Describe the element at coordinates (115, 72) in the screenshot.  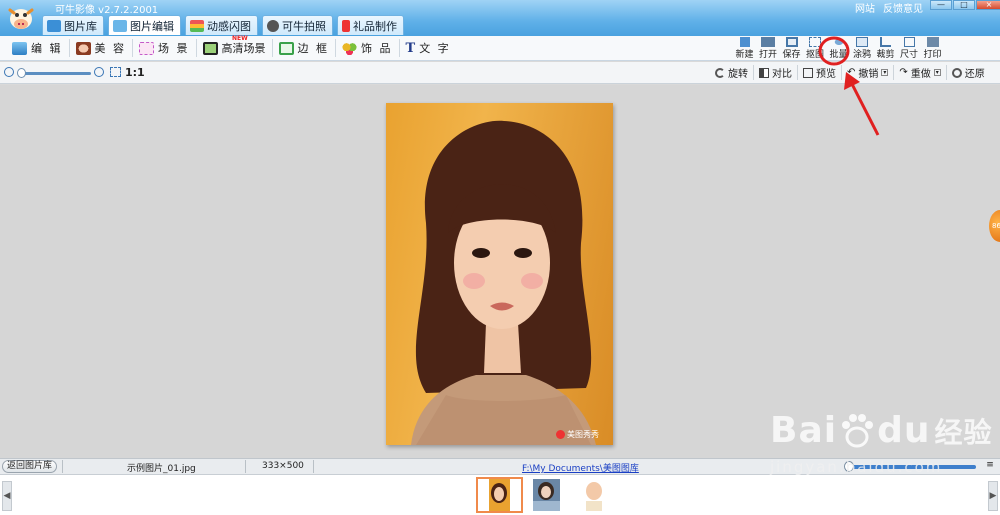
I see `fit-window-icon` at that location.